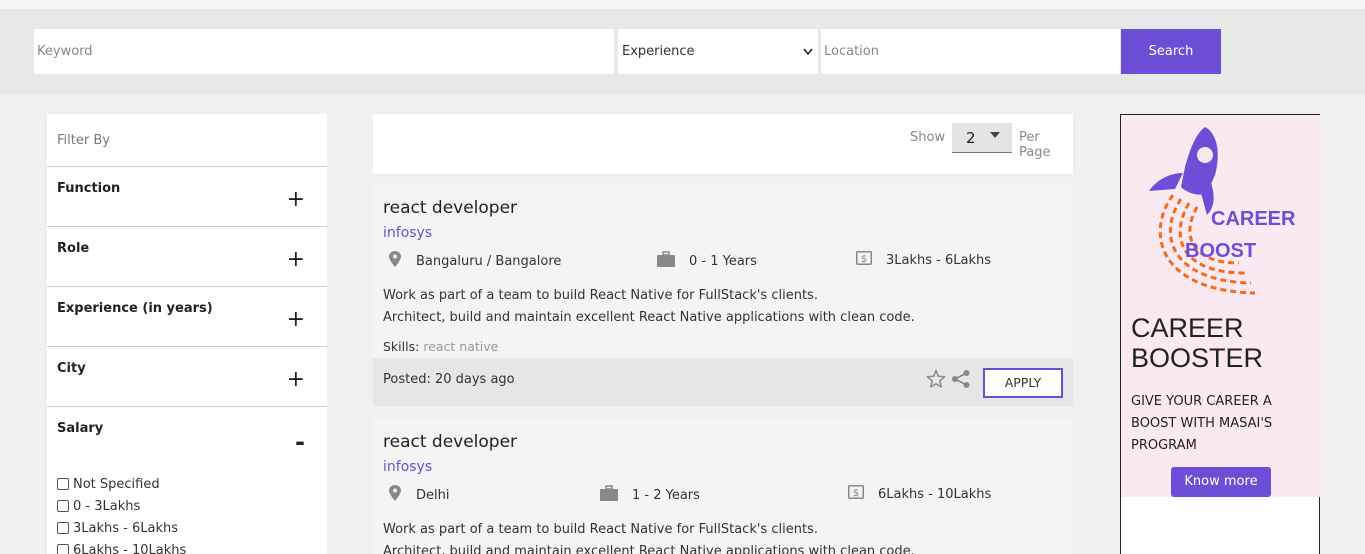 The height and width of the screenshot is (554, 1365). Describe the element at coordinates (682, 4) in the screenshot. I see `top-strip` at that location.